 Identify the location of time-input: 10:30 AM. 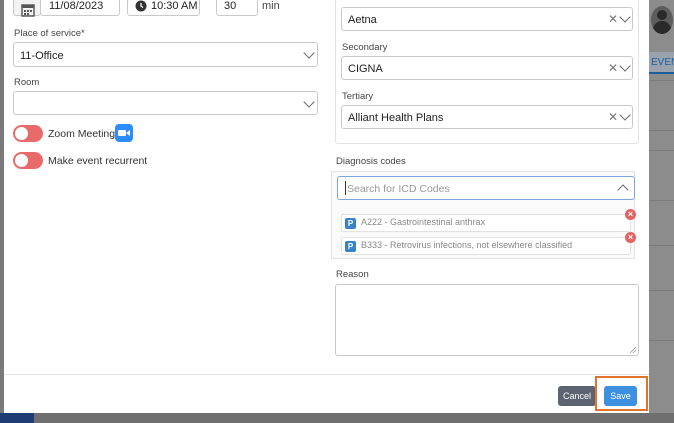
(163, 8).